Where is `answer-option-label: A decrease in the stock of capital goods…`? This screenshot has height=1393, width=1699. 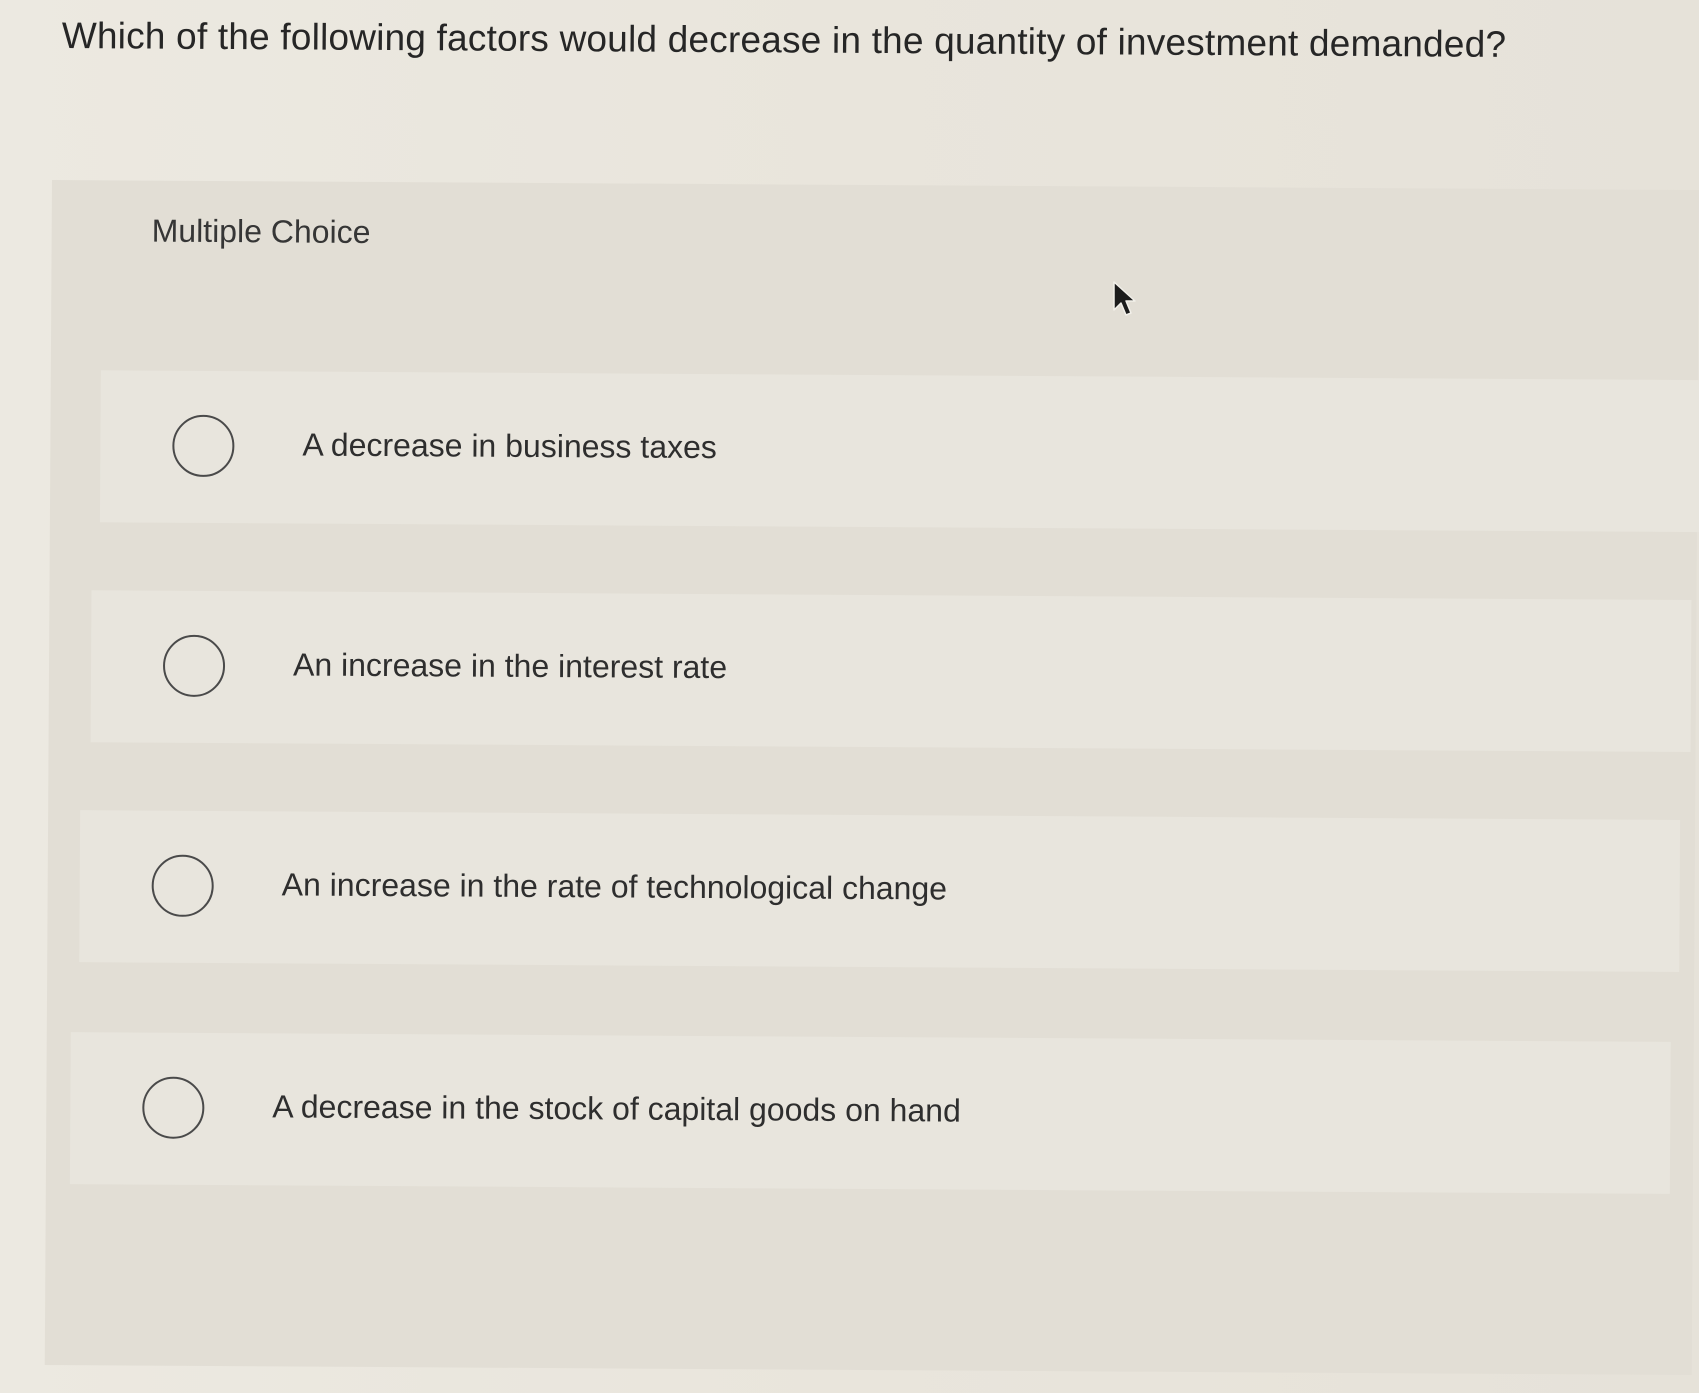 answer-option-label: A decrease in the stock of capital goods… is located at coordinates (616, 1108).